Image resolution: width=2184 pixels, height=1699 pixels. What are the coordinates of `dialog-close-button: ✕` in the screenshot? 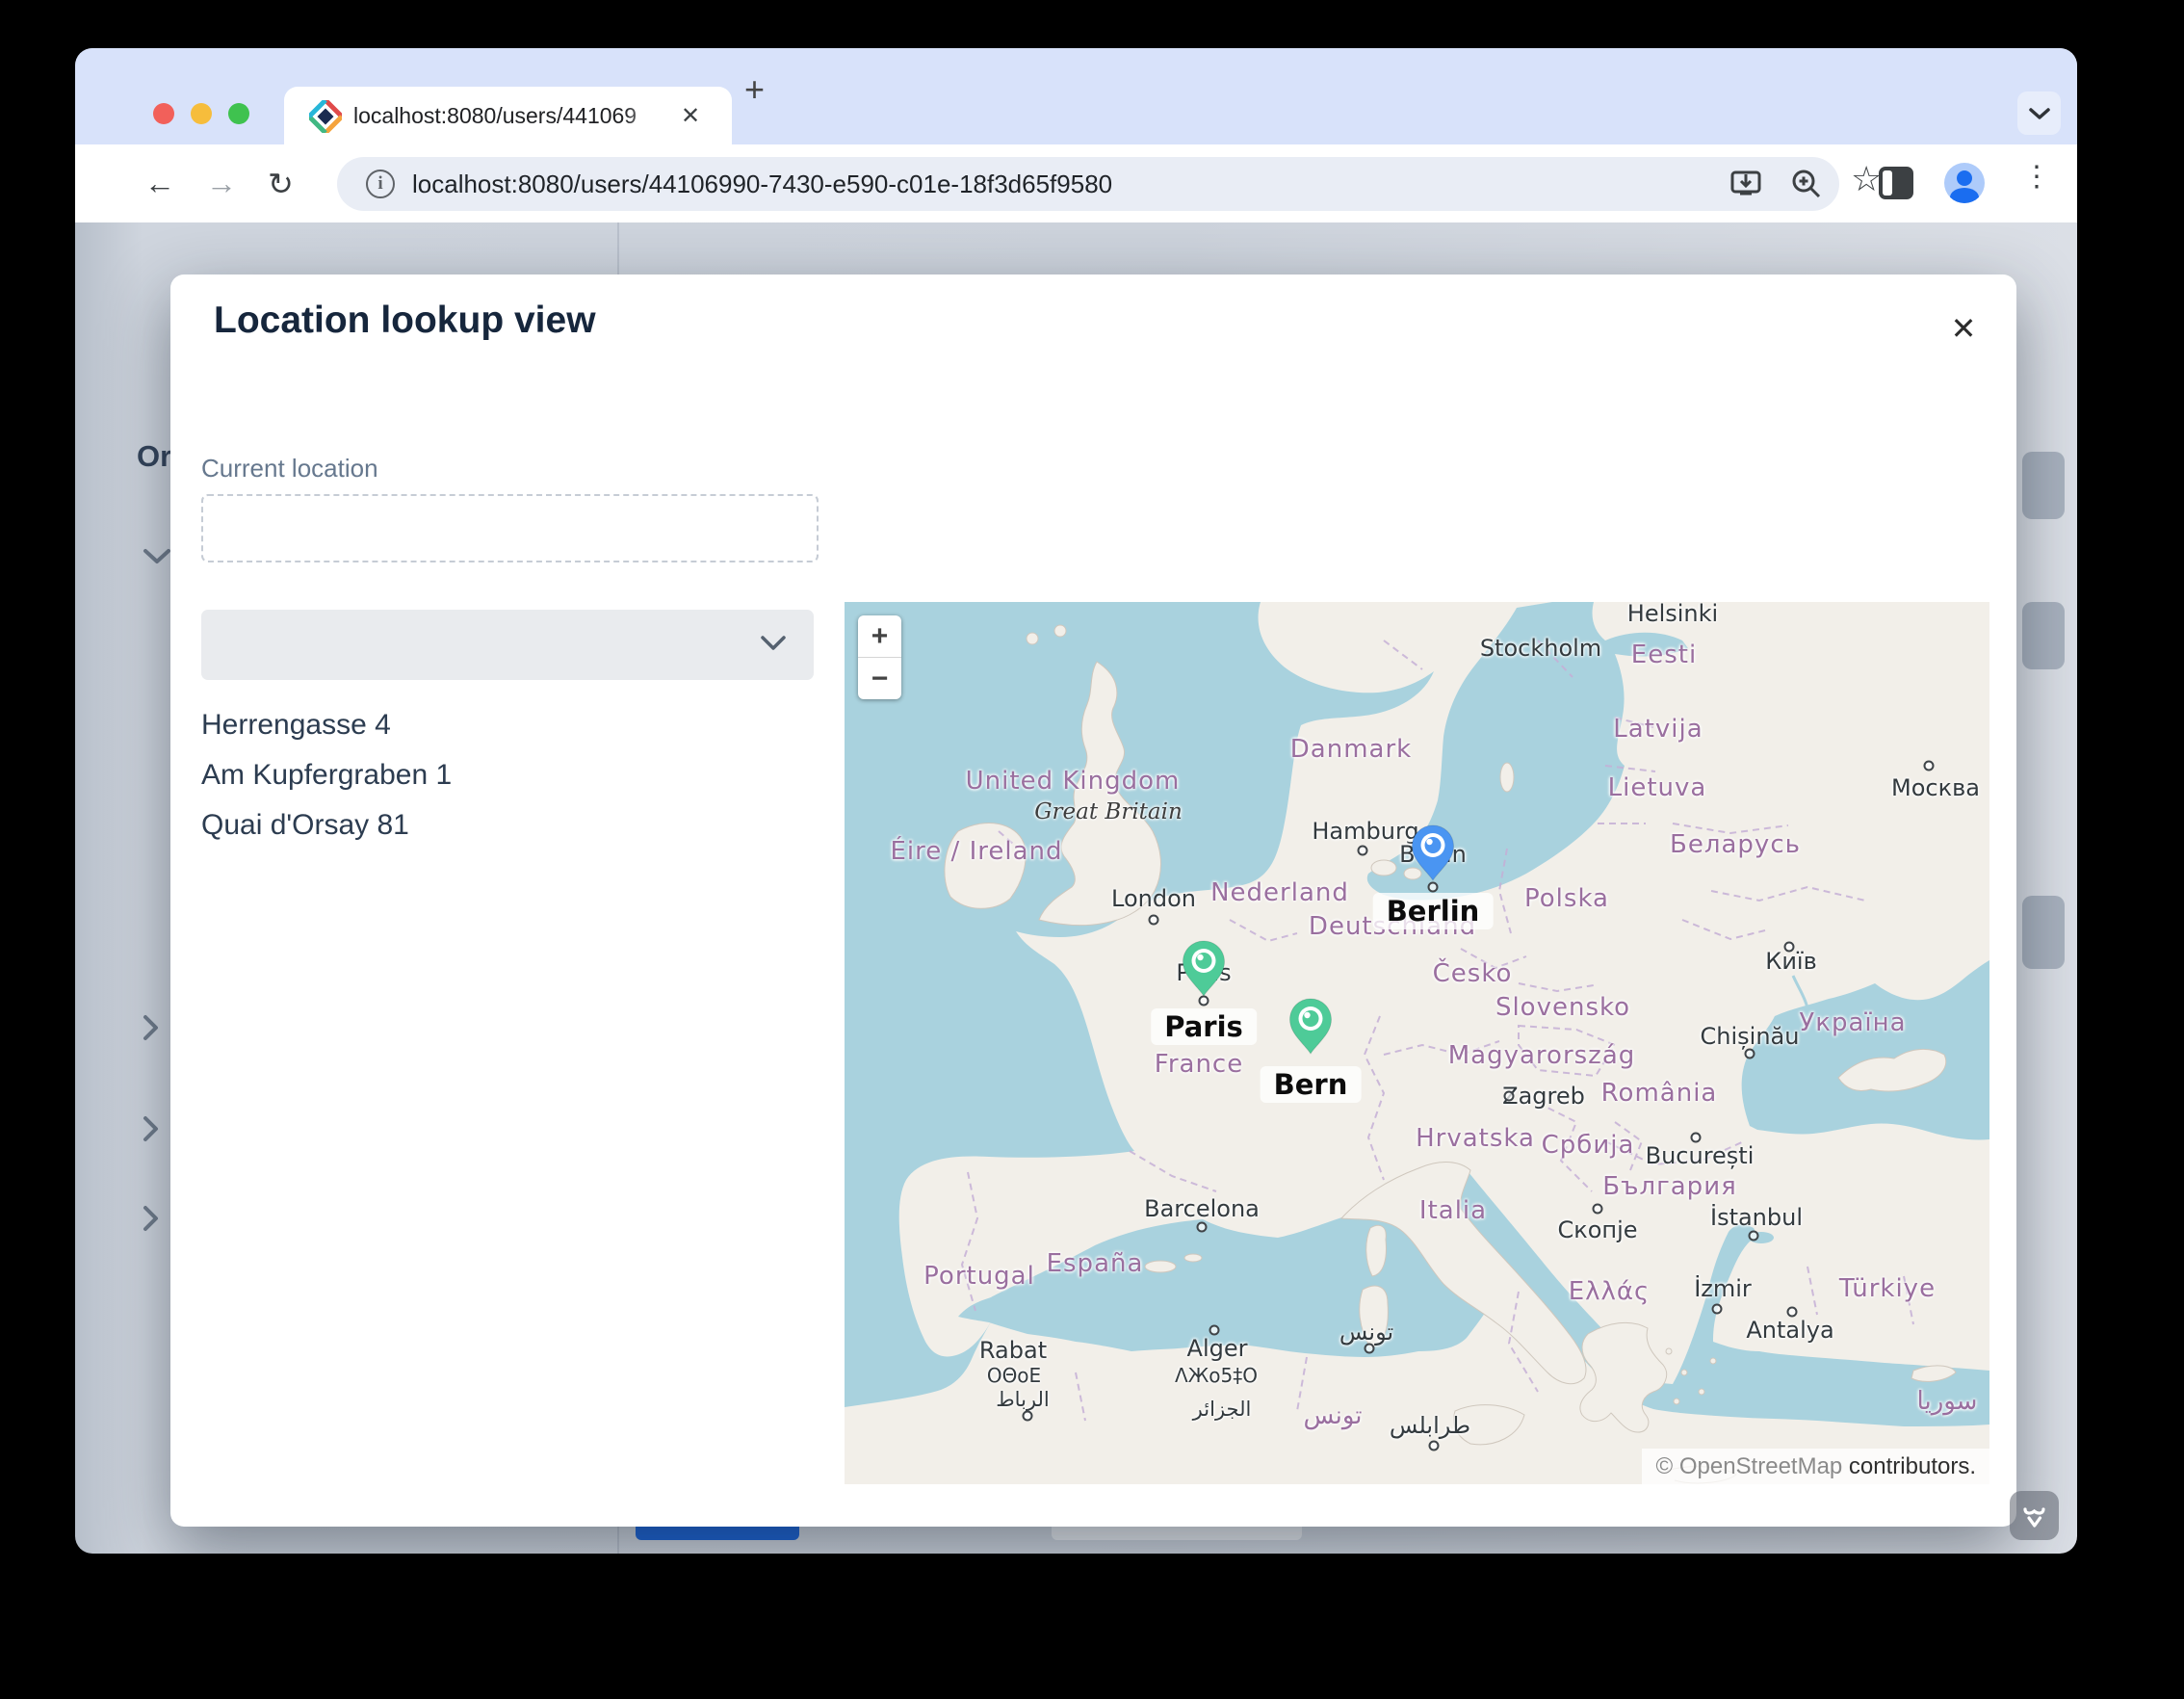 It's located at (1963, 329).